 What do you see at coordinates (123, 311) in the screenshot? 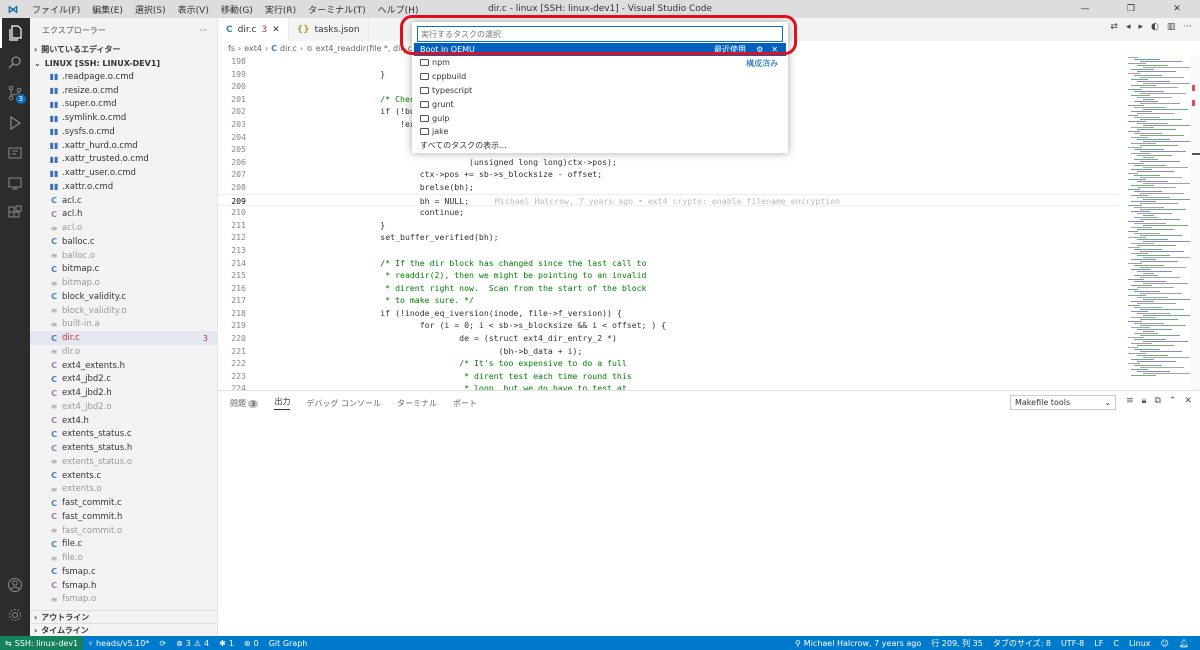
I see `file-item: ≡ block_validity.o` at bounding box center [123, 311].